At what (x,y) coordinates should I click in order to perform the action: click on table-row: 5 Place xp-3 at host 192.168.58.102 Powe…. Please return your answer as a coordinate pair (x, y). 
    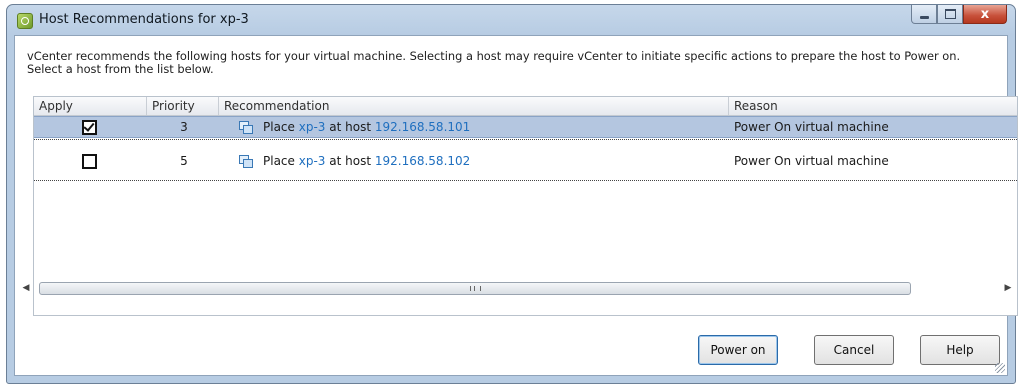
    Looking at the image, I should click on (525, 161).